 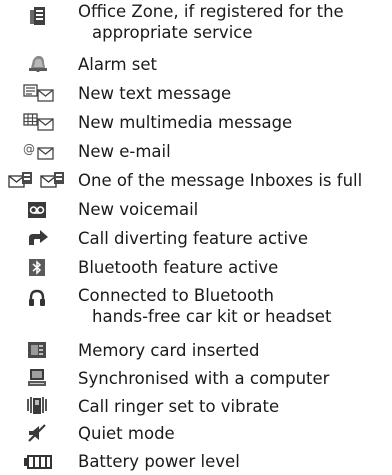 What do you see at coordinates (37, 298) in the screenshot?
I see `headset-icon` at bounding box center [37, 298].